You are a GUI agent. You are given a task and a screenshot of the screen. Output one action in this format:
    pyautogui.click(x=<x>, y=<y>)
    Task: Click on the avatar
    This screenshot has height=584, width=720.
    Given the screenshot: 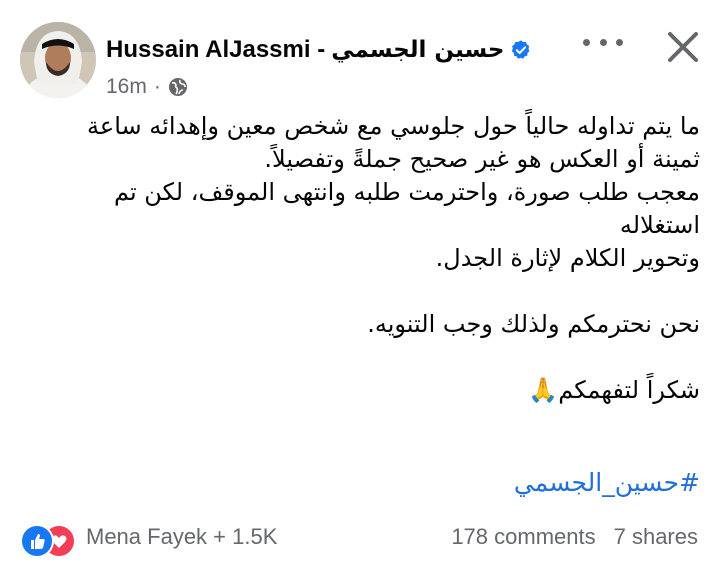 What is the action you would take?
    pyautogui.click(x=58, y=60)
    